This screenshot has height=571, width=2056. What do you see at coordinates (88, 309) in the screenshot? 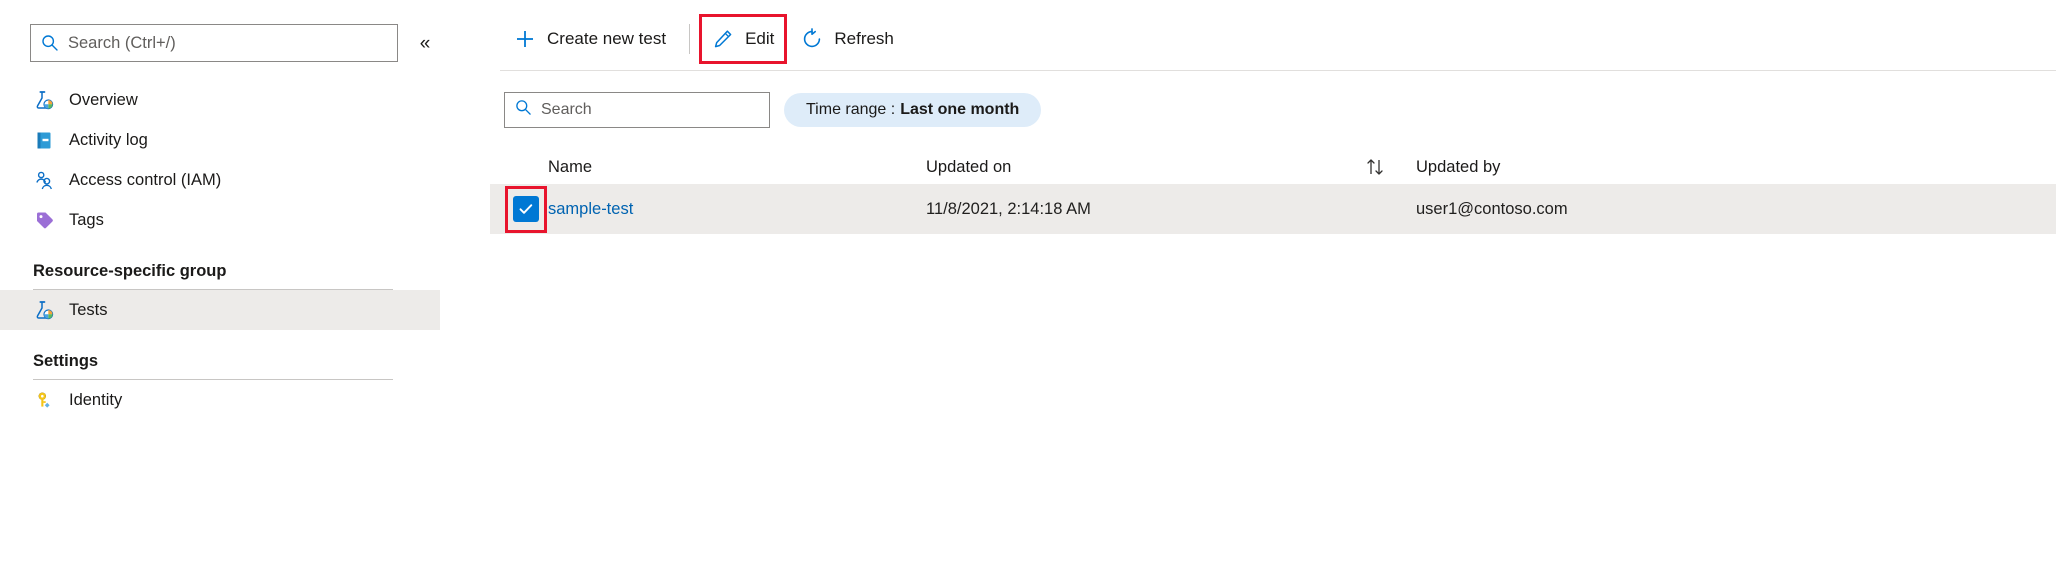
I see `sidebar-item-label: Tests` at bounding box center [88, 309].